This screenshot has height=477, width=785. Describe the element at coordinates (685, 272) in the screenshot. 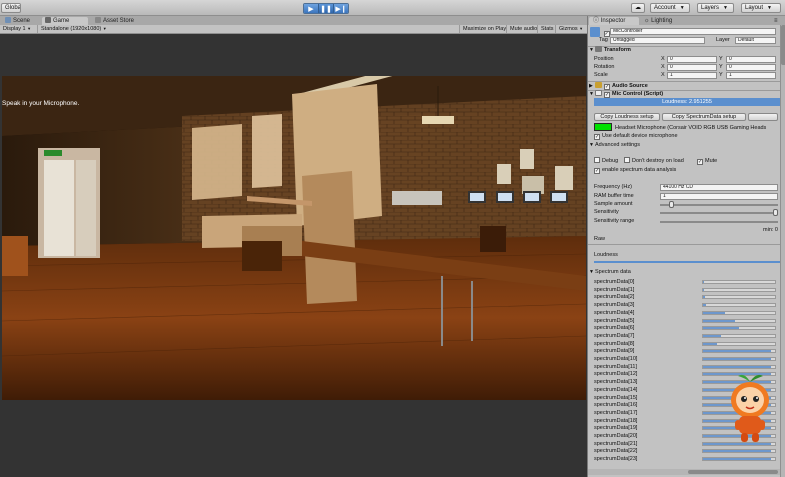

I see `spectrum-data-foldout: ▼Spectrum data` at that location.